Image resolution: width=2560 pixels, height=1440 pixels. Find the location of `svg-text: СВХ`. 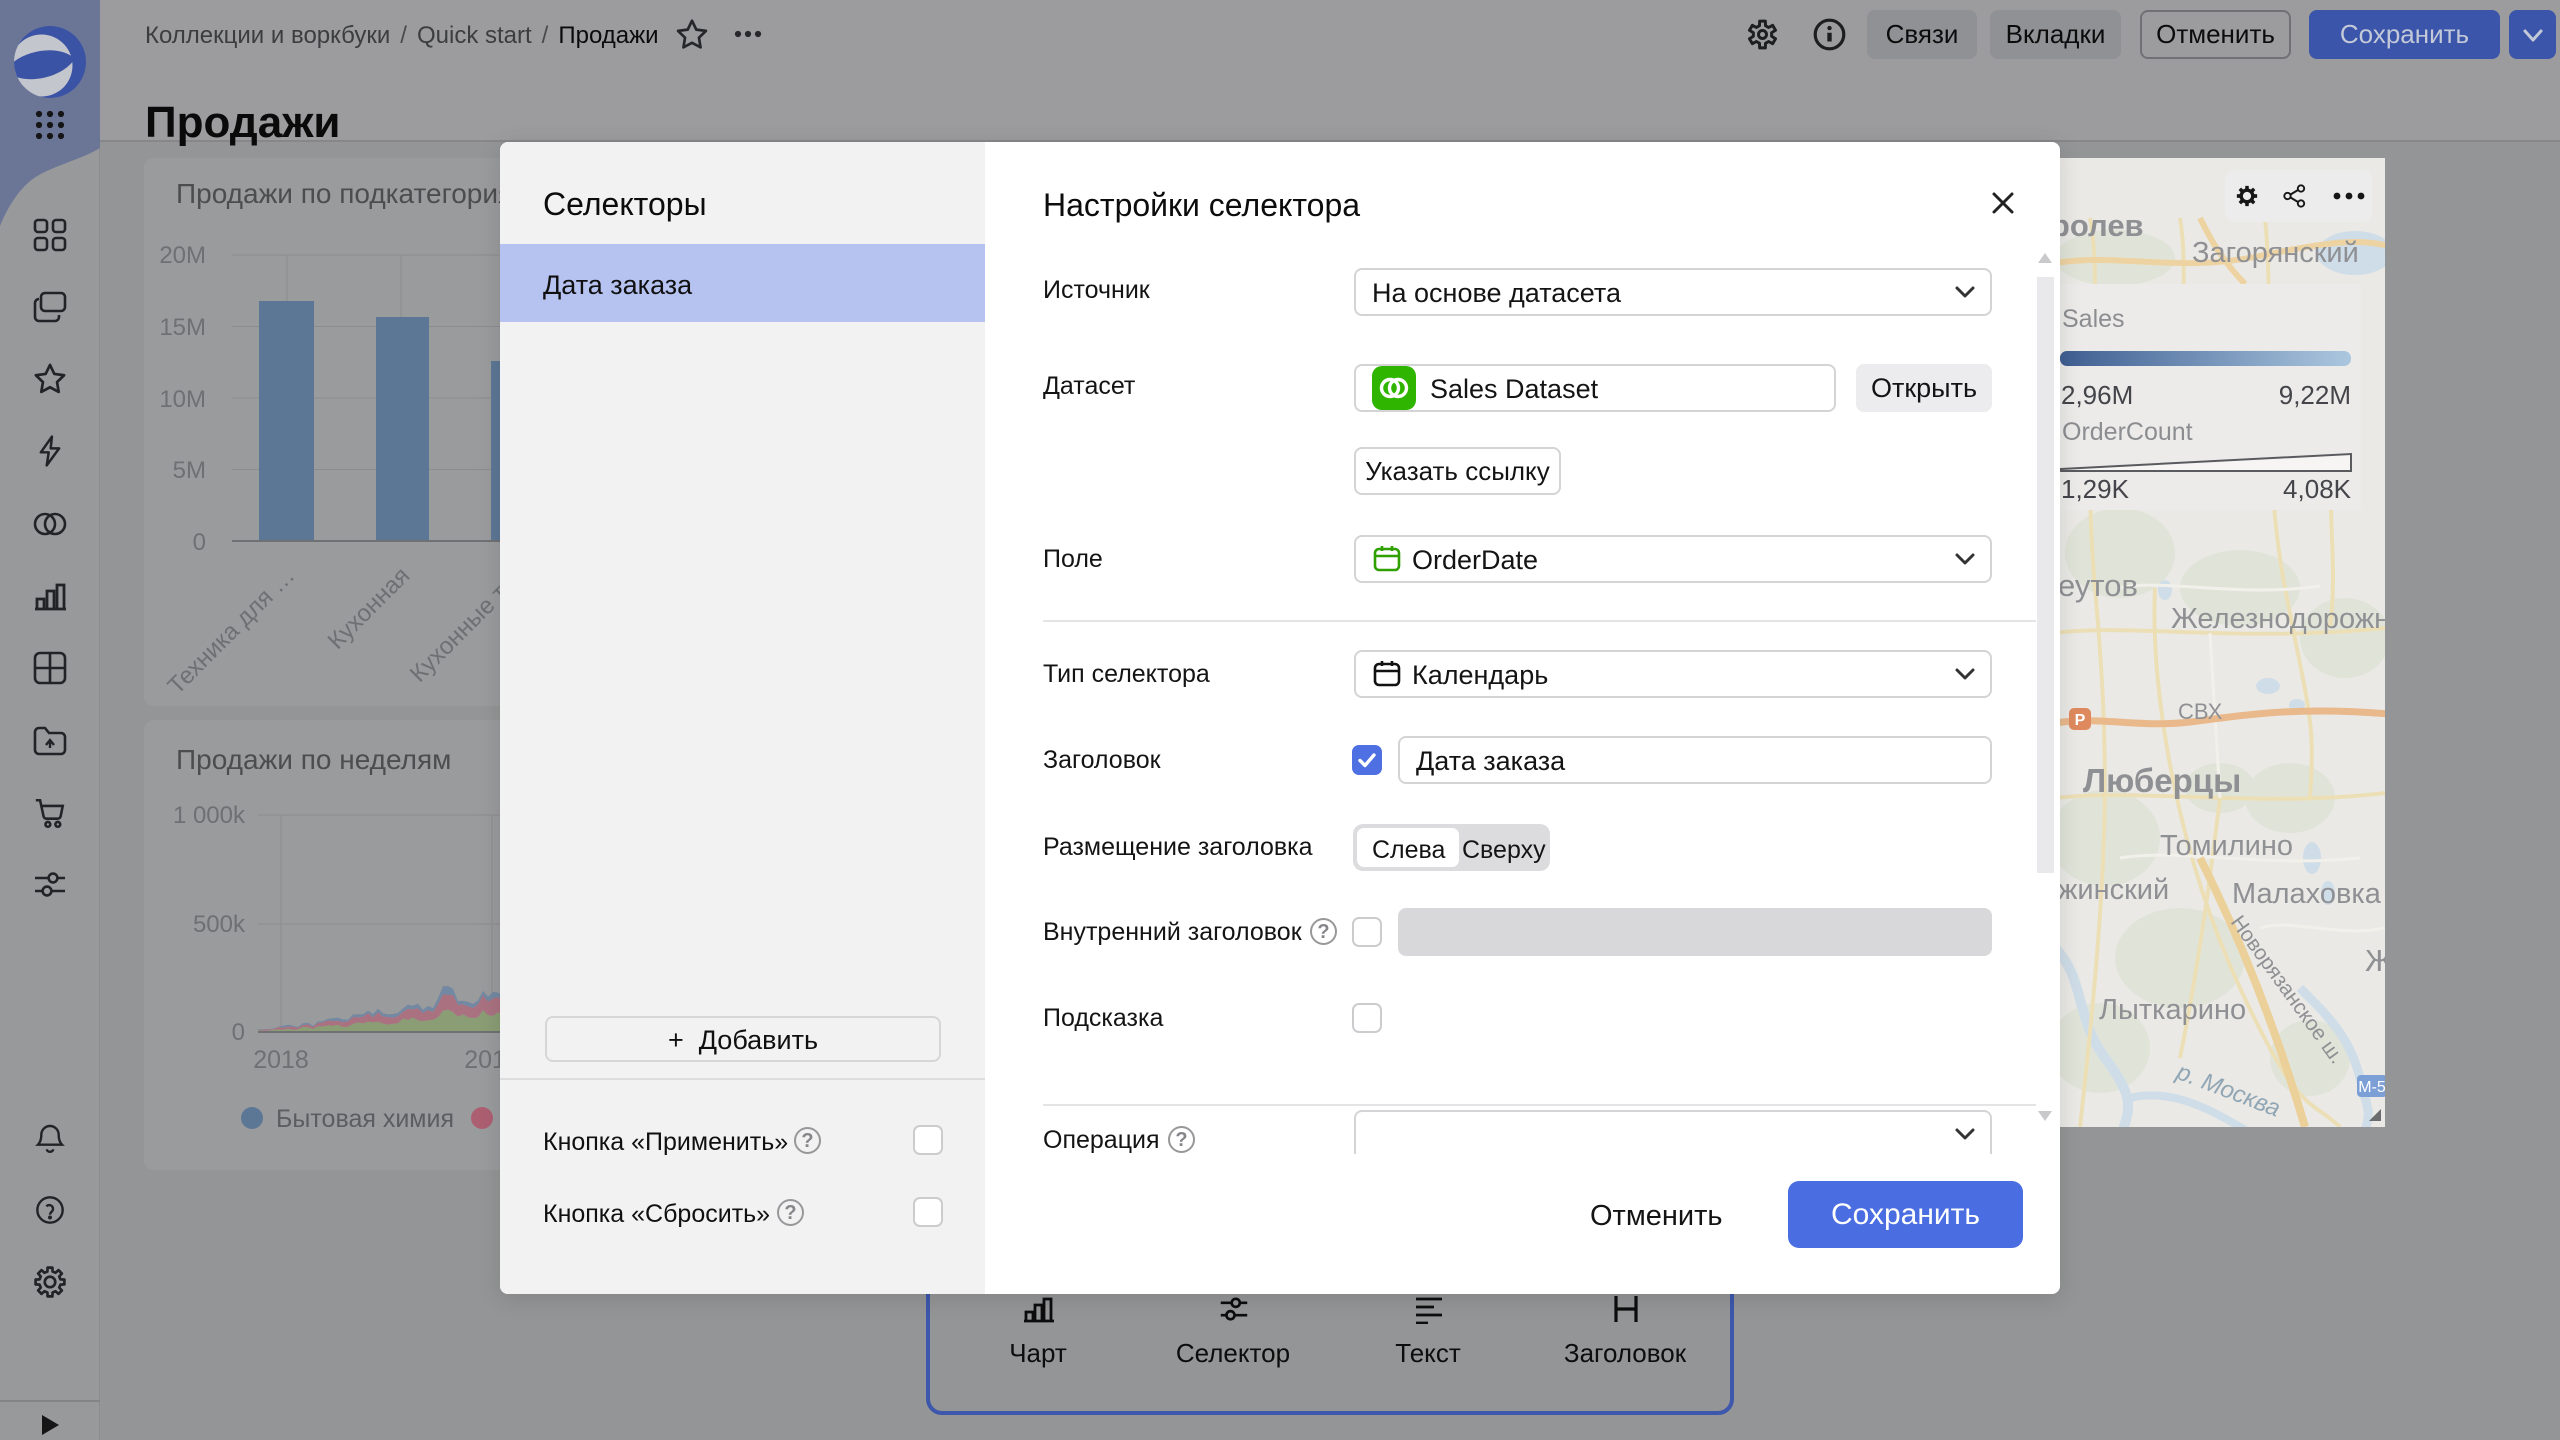

svg-text: СВХ is located at coordinates (2200, 711).